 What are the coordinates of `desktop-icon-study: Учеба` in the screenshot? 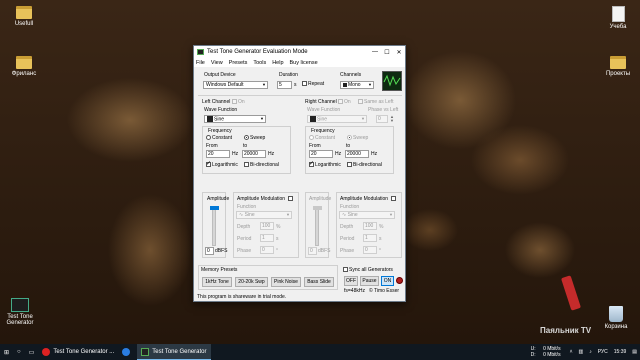 It's located at (618, 18).